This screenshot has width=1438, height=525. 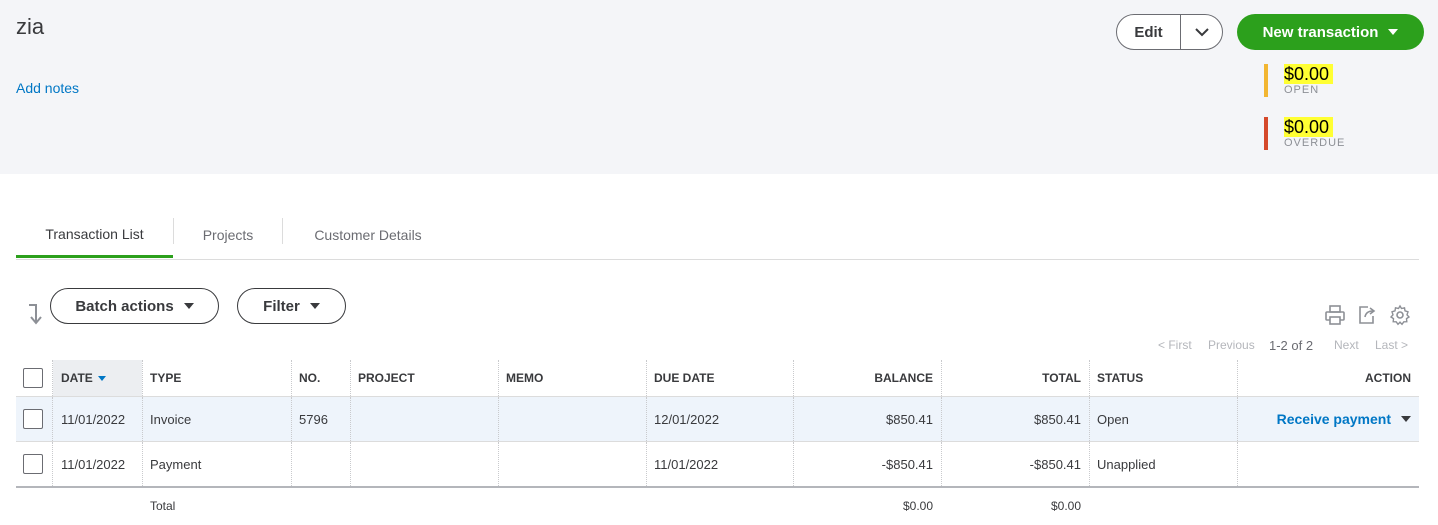 I want to click on column-header-due-date: DUE DATE, so click(x=684, y=378).